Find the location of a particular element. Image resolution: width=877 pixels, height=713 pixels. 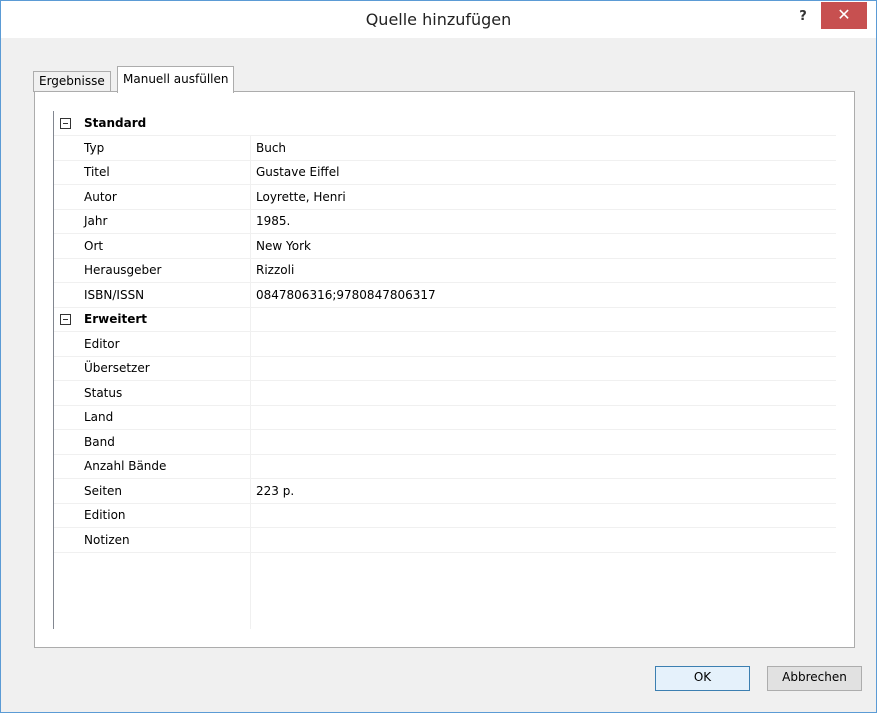

property-name: Ort is located at coordinates (94, 246).